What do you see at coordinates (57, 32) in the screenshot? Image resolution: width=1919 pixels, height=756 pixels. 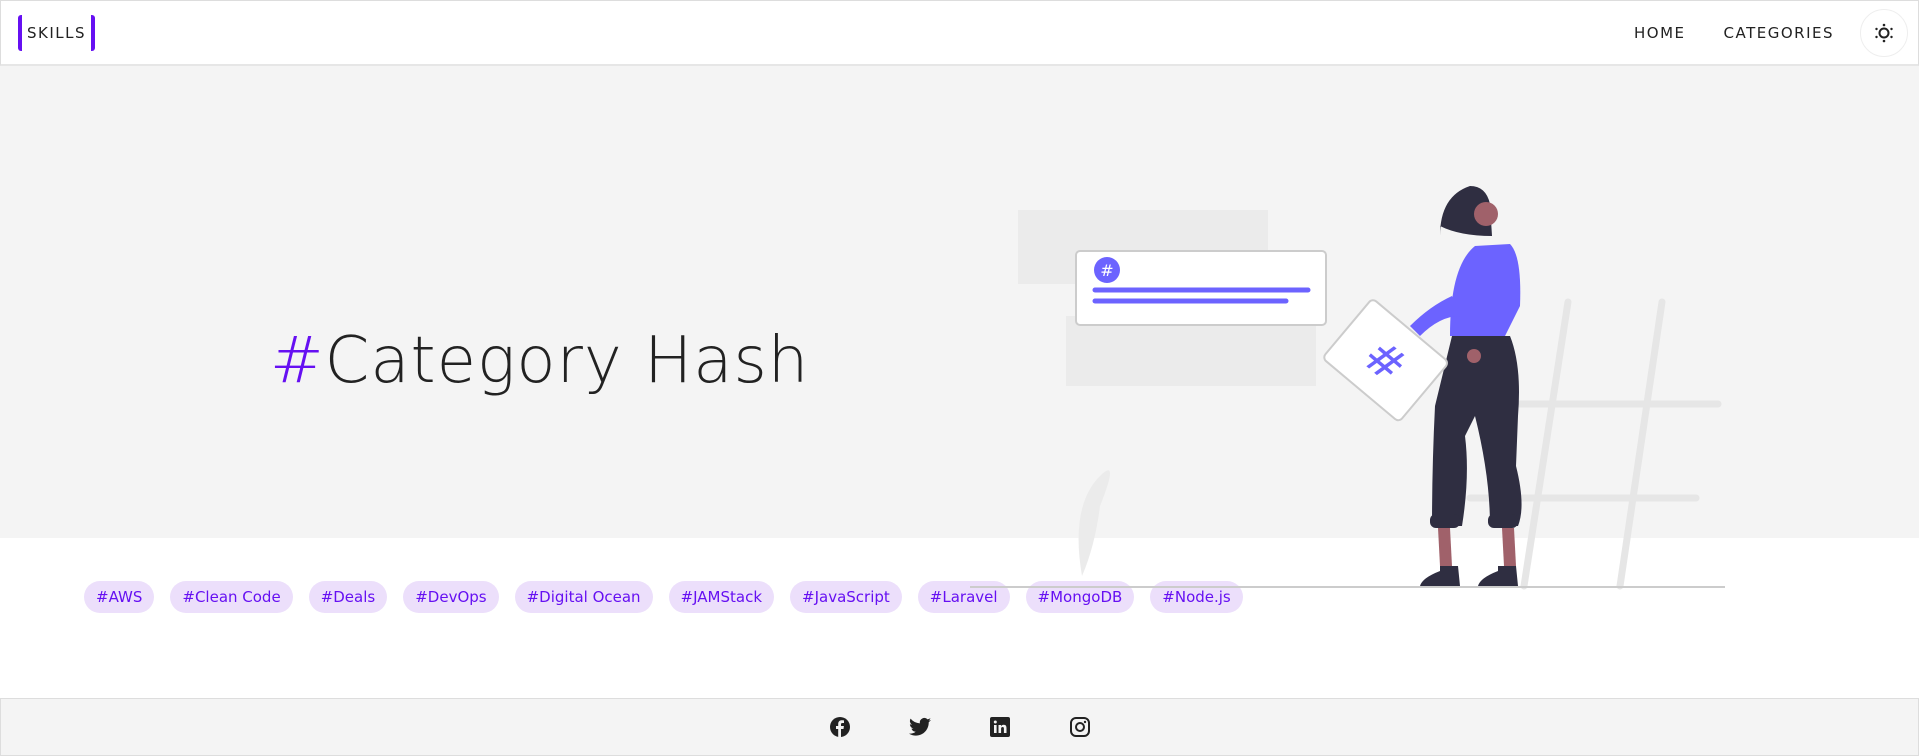 I see `logo: SKILLS` at bounding box center [57, 32].